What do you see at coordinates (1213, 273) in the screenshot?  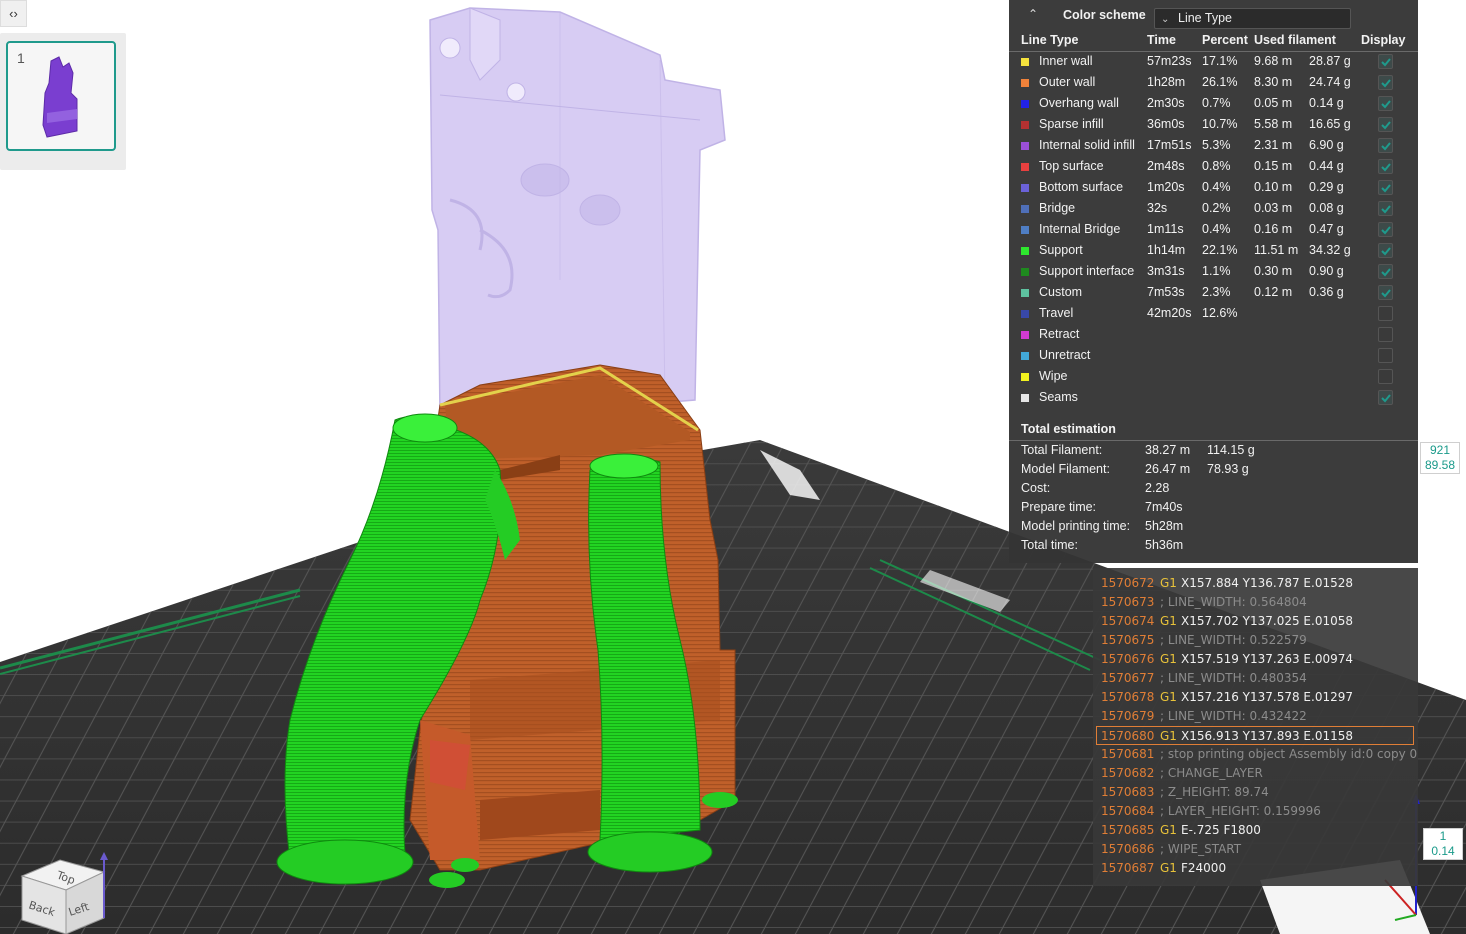 I see `legend-row: Support interface 3m31s 1.1% 0.30 m 0.90 g` at bounding box center [1213, 273].